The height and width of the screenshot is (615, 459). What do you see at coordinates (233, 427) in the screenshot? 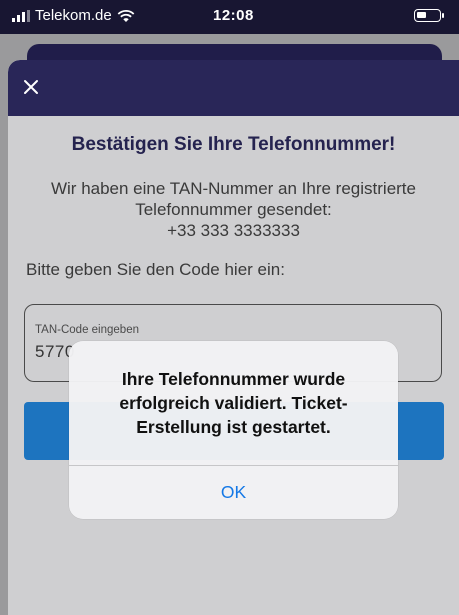
I see `alert-line: Erstellung ist gestartet.` at bounding box center [233, 427].